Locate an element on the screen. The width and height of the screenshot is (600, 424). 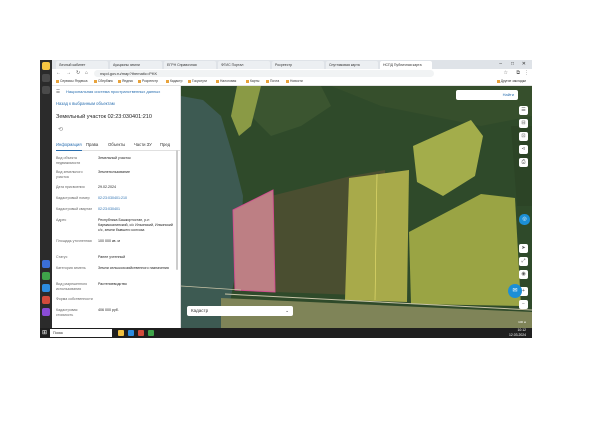
layer-select: Кадастр ⌄ is located at coordinates (240, 311).